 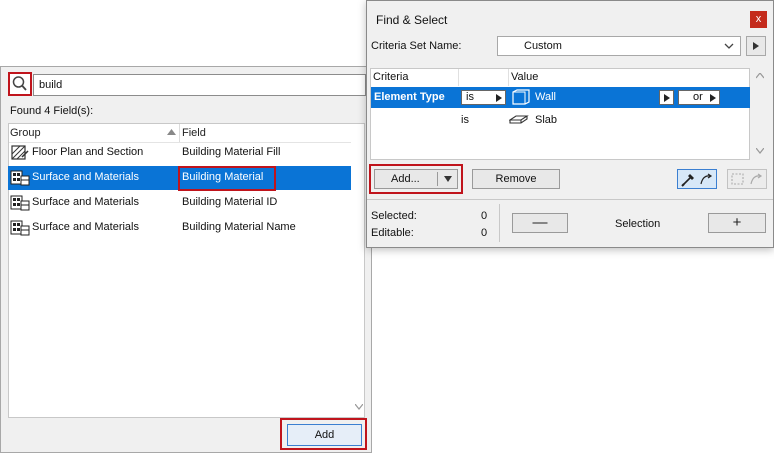 What do you see at coordinates (525, 77) in the screenshot?
I see `column-header-value: Value` at bounding box center [525, 77].